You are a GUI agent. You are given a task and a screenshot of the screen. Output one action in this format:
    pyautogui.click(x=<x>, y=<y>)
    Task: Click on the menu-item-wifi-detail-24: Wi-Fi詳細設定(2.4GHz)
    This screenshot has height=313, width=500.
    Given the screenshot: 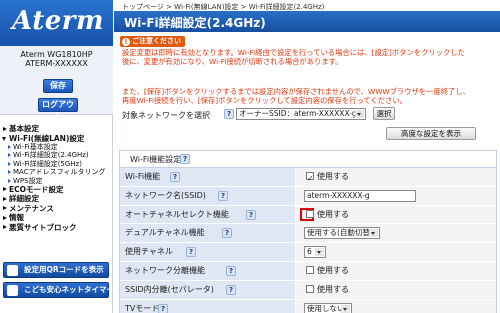 What is the action you would take?
    pyautogui.click(x=57, y=155)
    